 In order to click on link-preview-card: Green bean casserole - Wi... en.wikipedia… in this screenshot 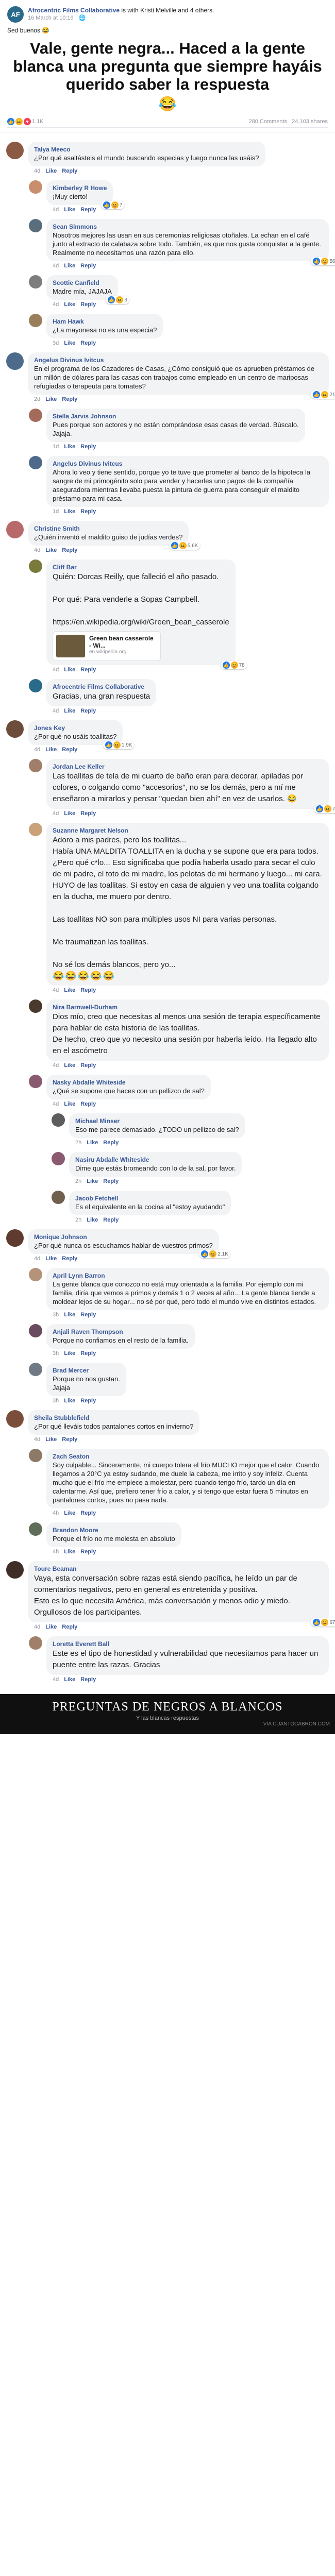, I will do `click(107, 646)`.